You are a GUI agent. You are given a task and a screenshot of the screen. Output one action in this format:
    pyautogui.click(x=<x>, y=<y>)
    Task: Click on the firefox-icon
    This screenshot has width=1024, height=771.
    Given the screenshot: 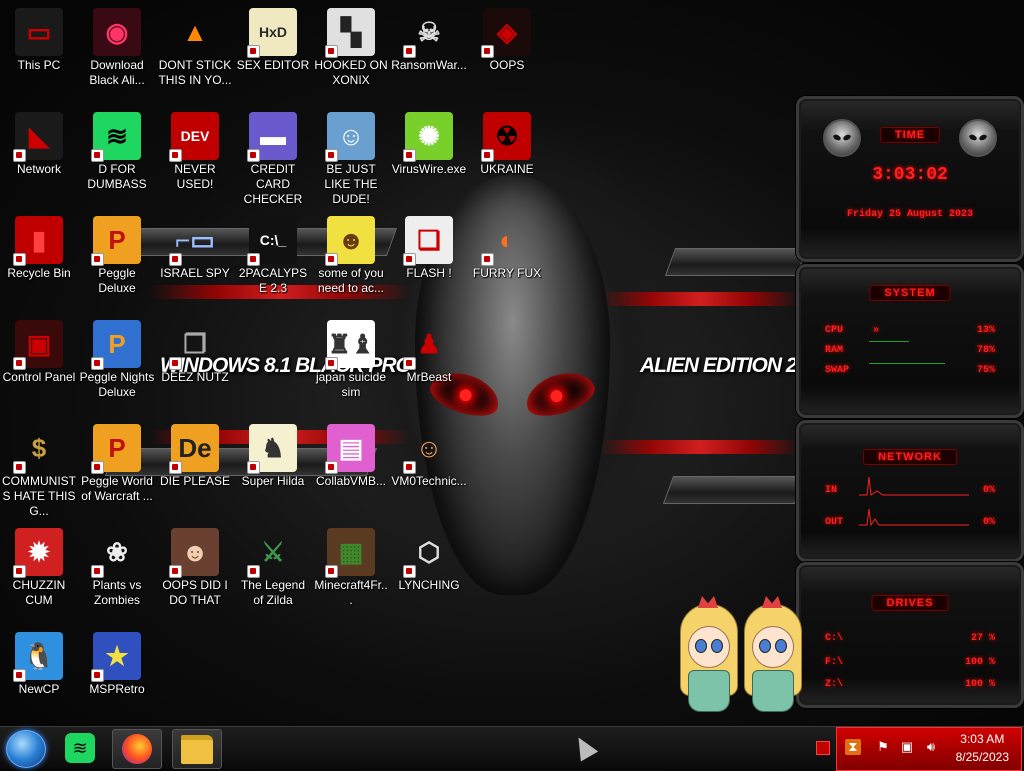 What is the action you would take?
    pyautogui.click(x=137, y=749)
    